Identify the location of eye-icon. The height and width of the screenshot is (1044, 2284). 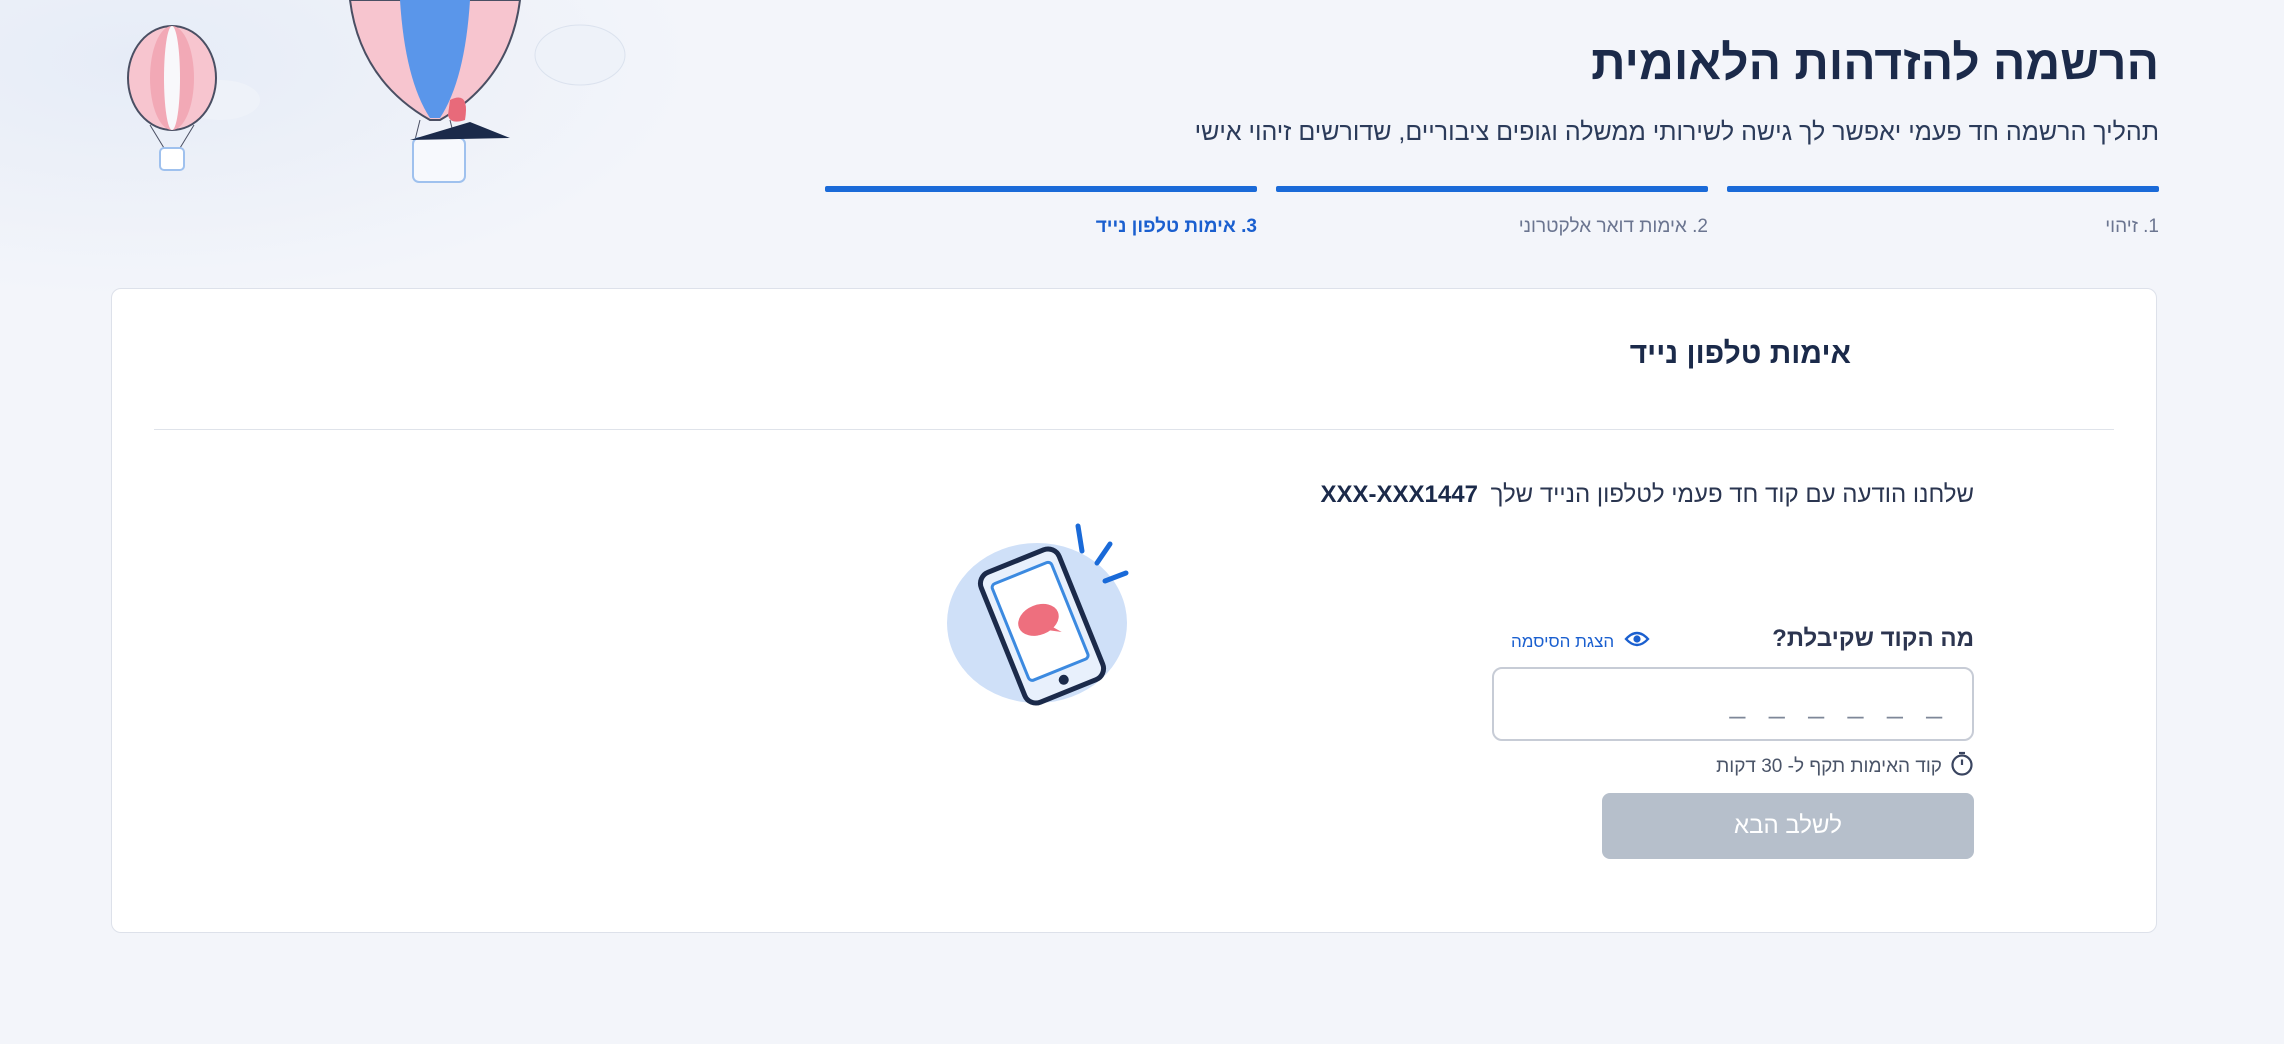
(1637, 641).